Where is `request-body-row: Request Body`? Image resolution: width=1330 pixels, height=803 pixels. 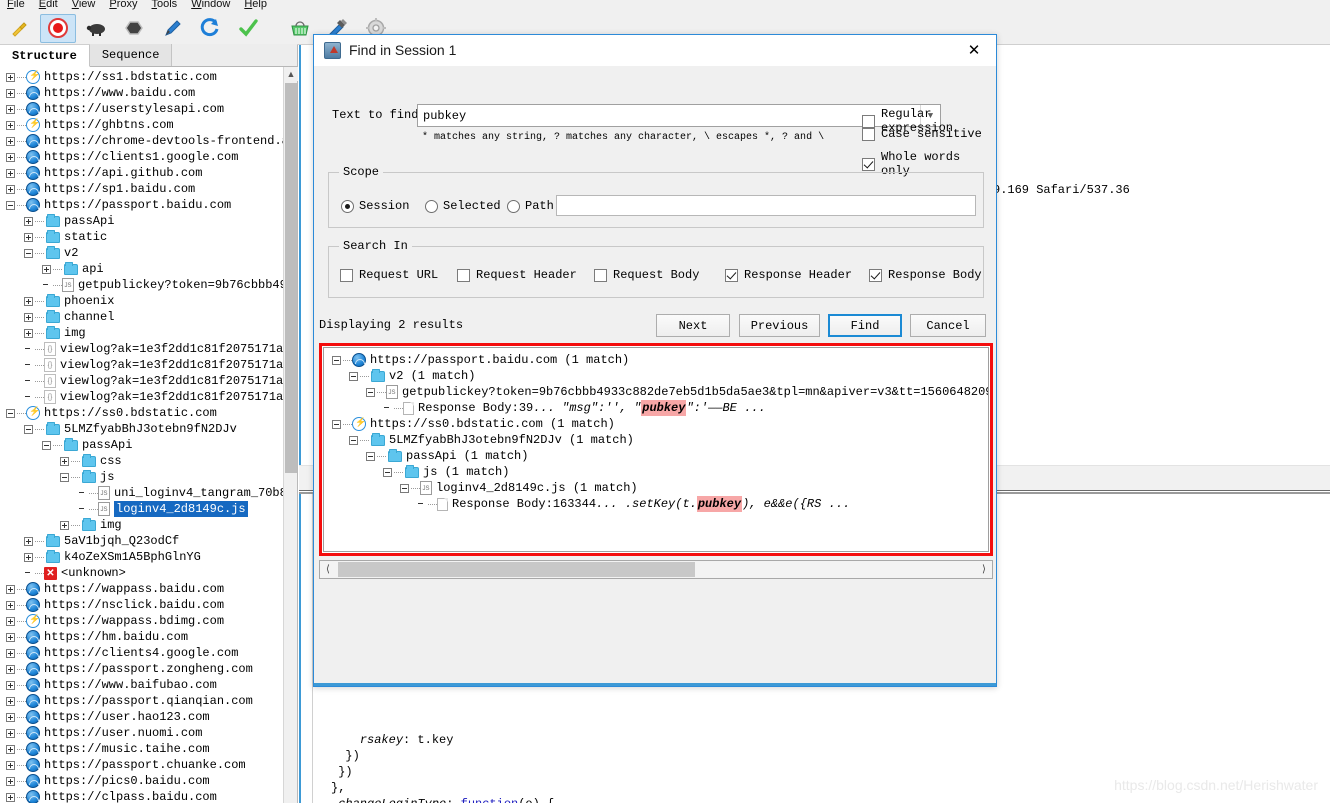 request-body-row: Request Body is located at coordinates (646, 275).